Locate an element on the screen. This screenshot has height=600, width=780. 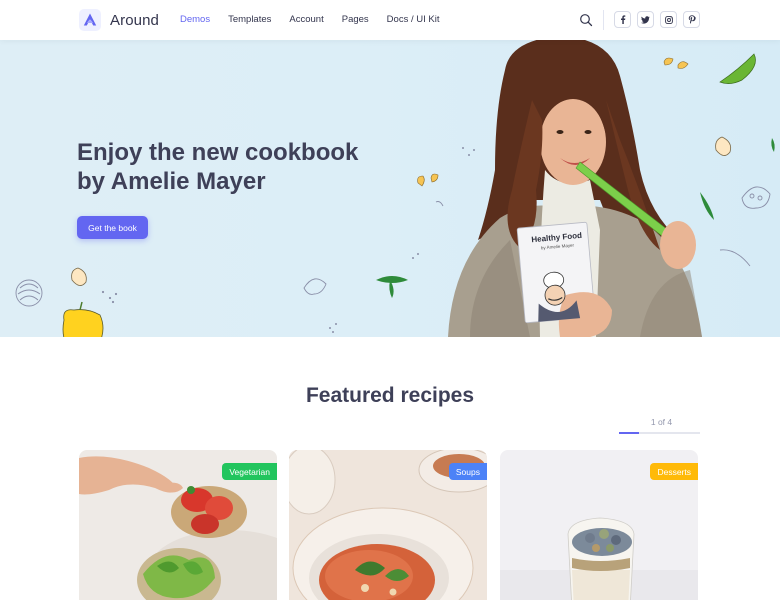
search-icon is located at coordinates (586, 20).